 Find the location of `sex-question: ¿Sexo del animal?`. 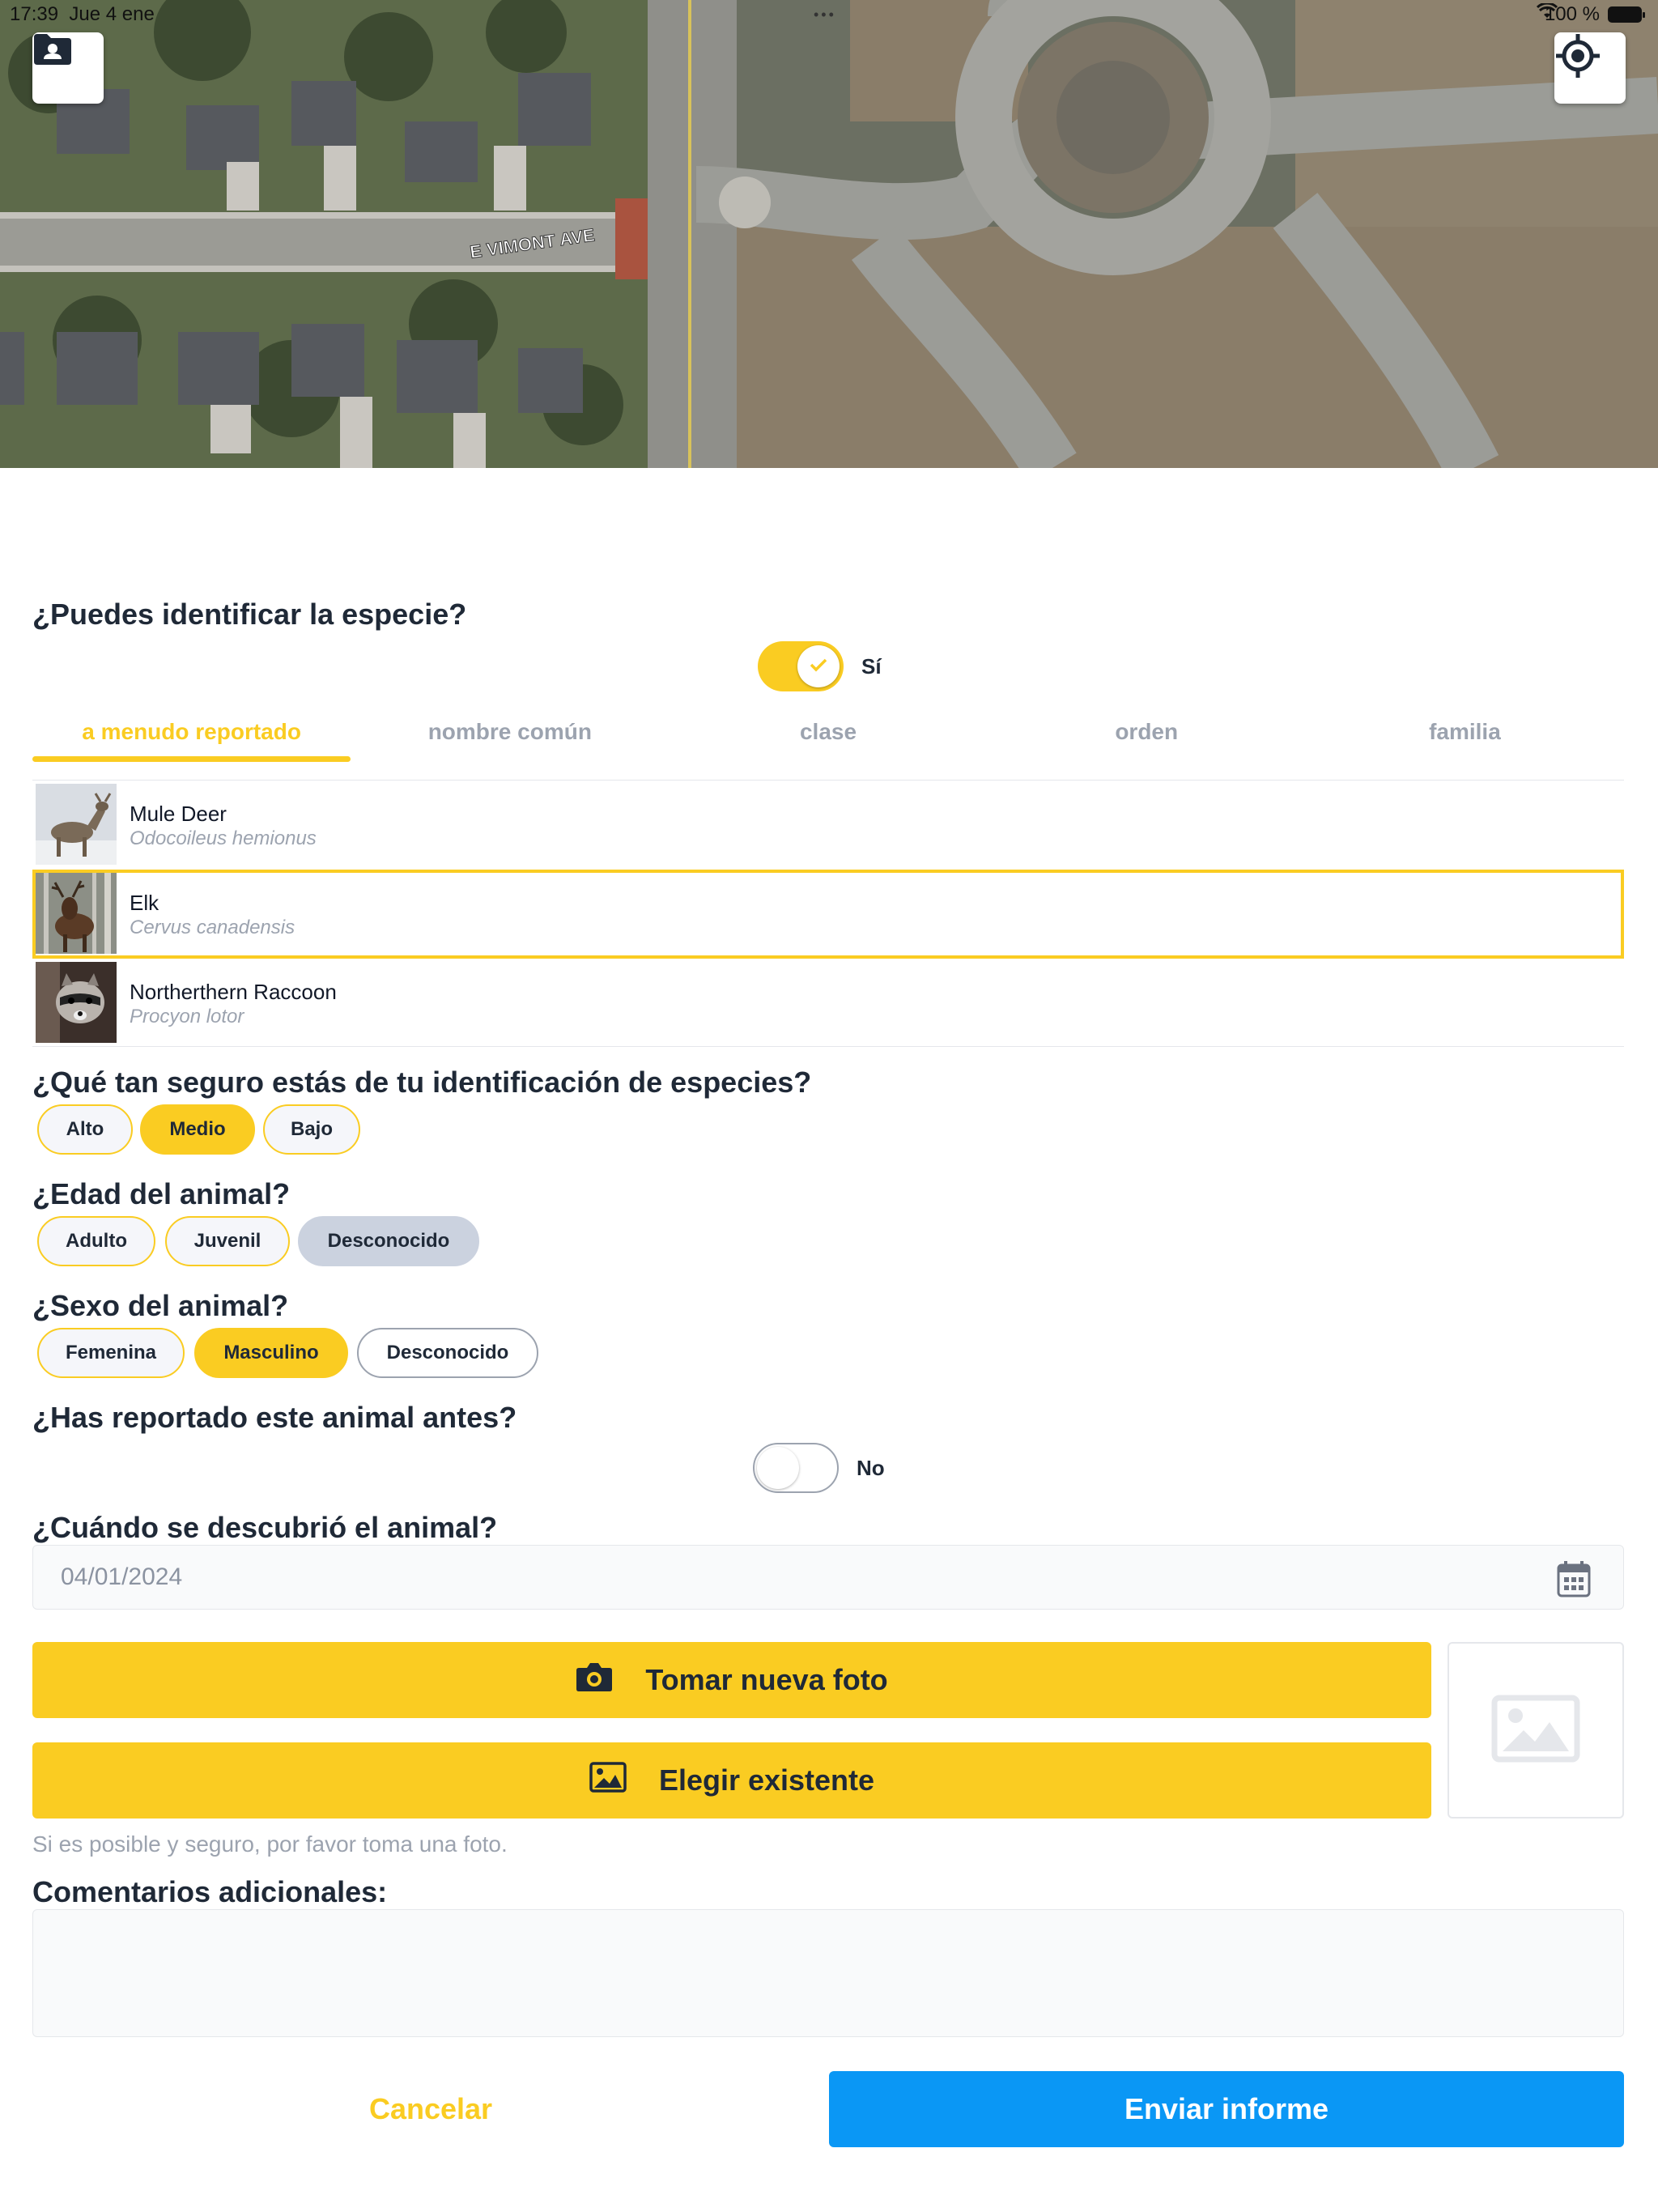

sex-question: ¿Sexo del animal? is located at coordinates (160, 1305).